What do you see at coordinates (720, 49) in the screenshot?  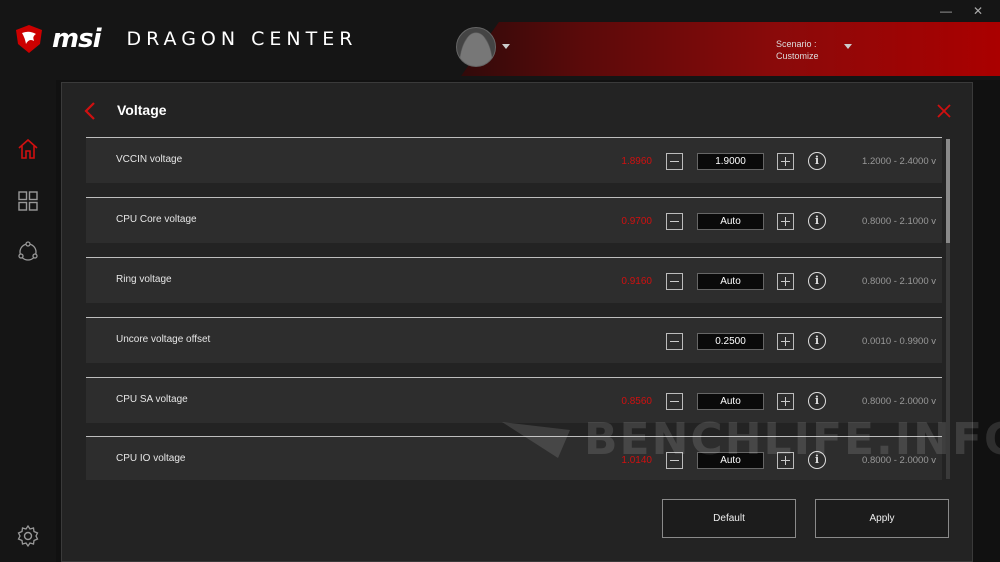 I see `header-red-band` at bounding box center [720, 49].